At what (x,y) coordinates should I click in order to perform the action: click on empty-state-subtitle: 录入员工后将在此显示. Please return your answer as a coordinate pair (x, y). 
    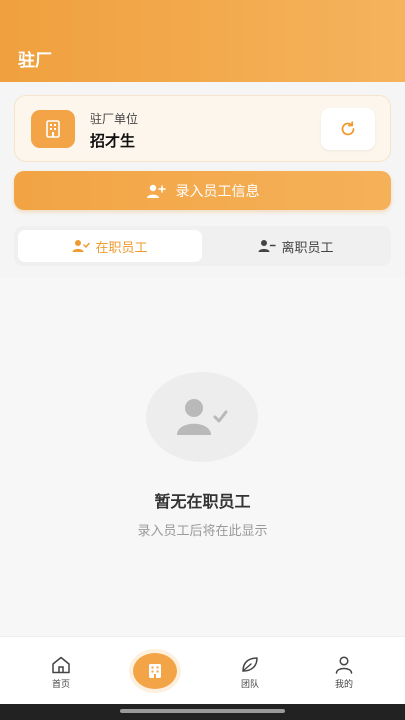
    Looking at the image, I should click on (202, 531).